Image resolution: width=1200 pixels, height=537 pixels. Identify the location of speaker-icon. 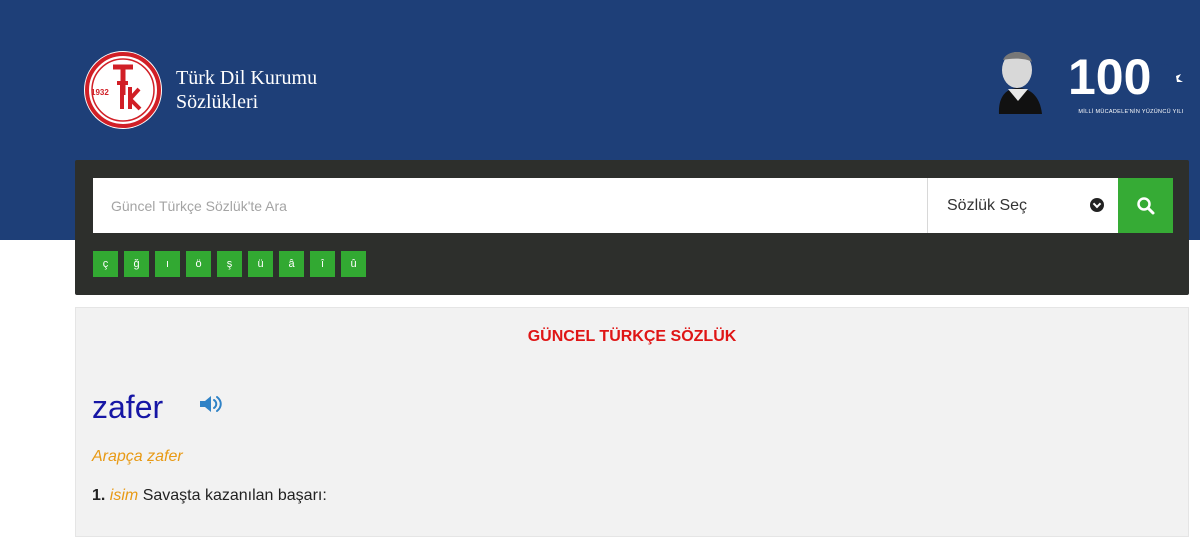
(212, 404).